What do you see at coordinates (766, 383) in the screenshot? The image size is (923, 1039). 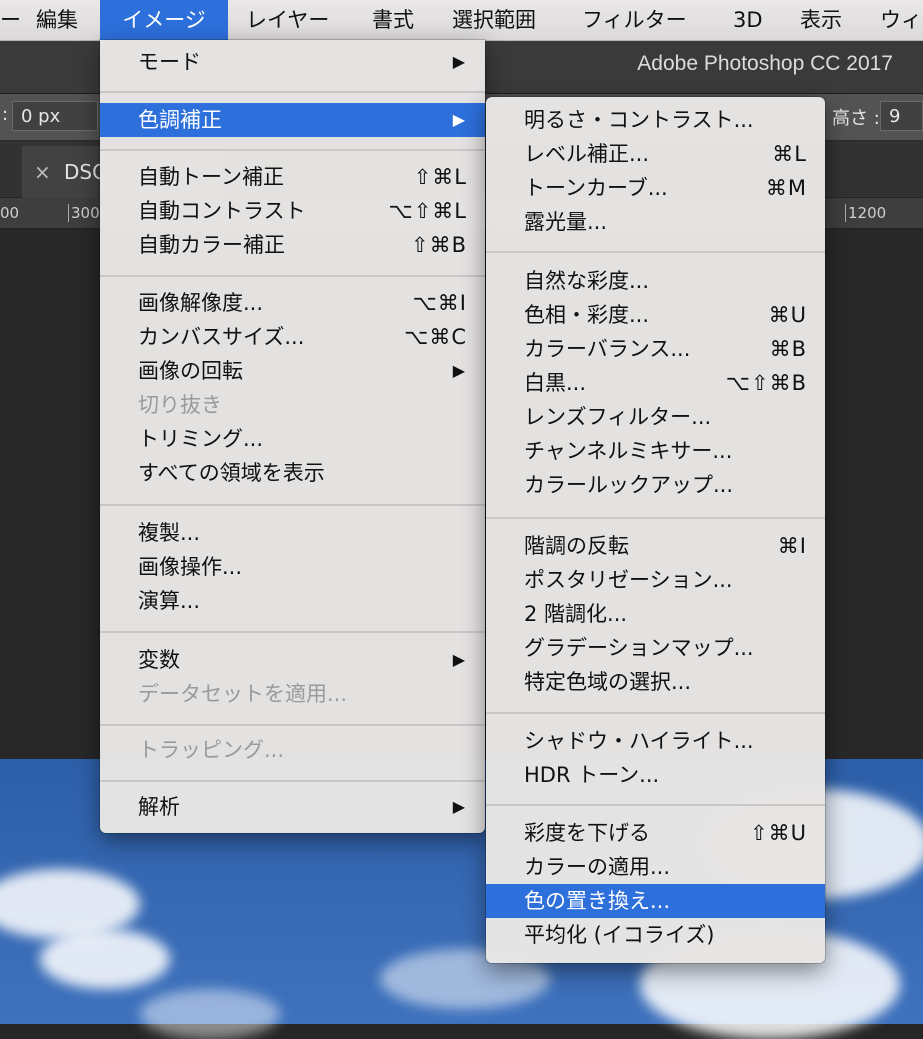 I see `menu-item-shortcut: ⌥⇧⌘B` at bounding box center [766, 383].